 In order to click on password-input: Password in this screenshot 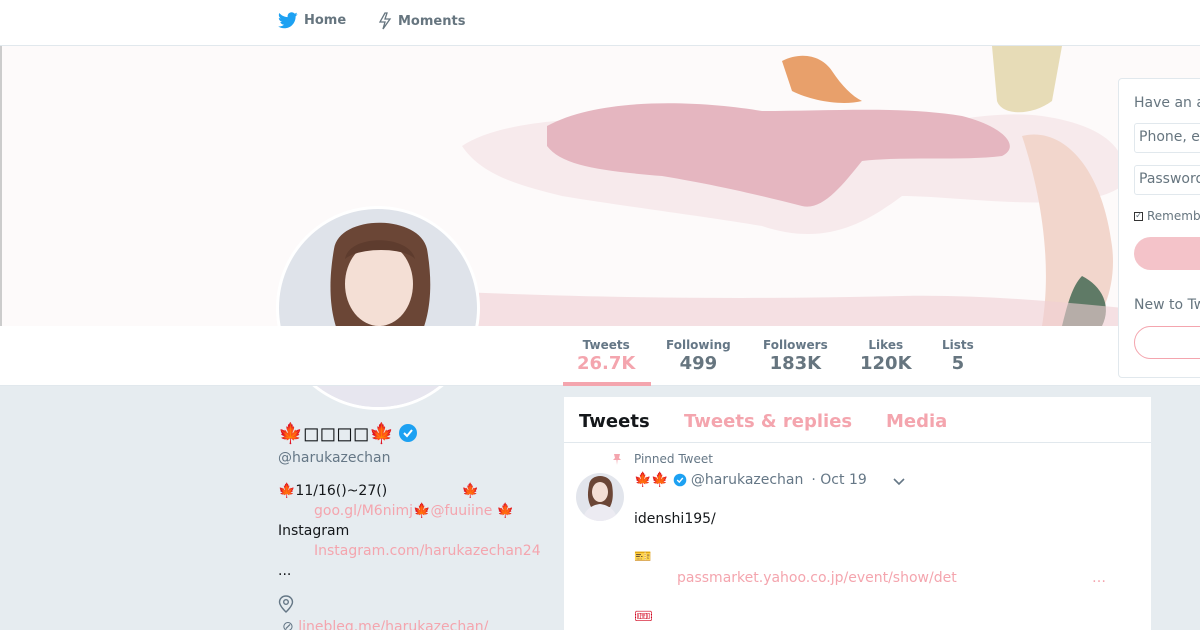, I will do `click(1167, 180)`.